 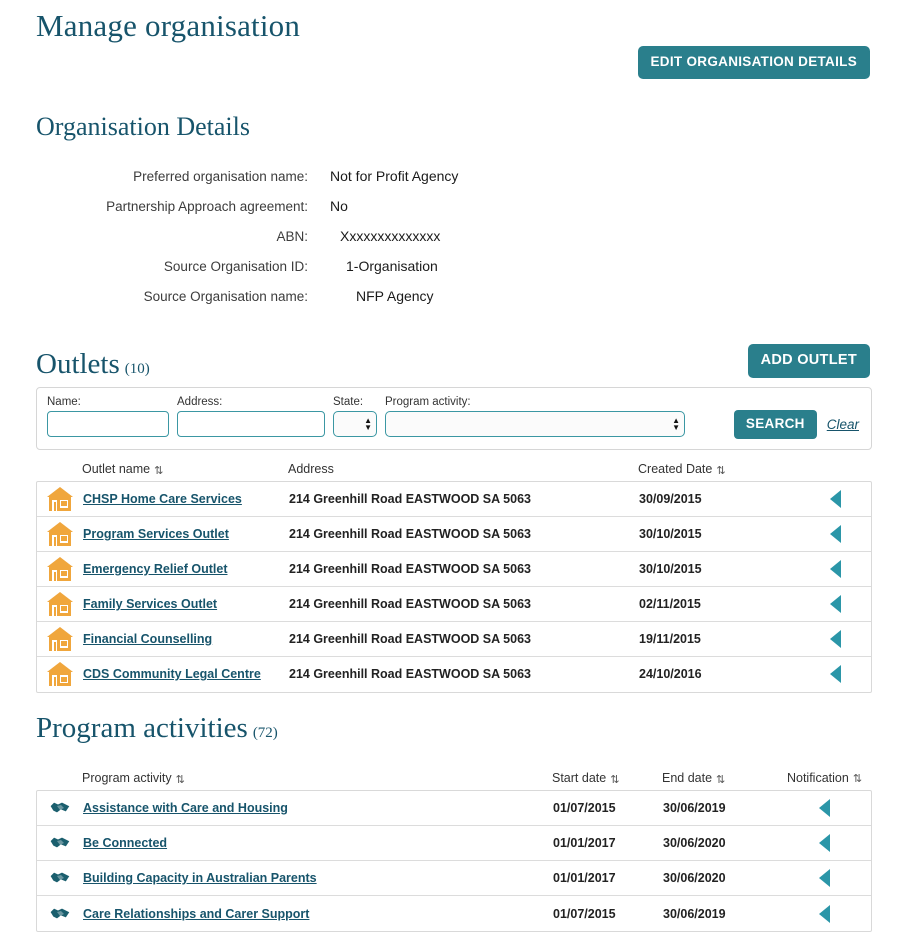 What do you see at coordinates (428, 402) in the screenshot?
I see `search-activity-label: Program activity:` at bounding box center [428, 402].